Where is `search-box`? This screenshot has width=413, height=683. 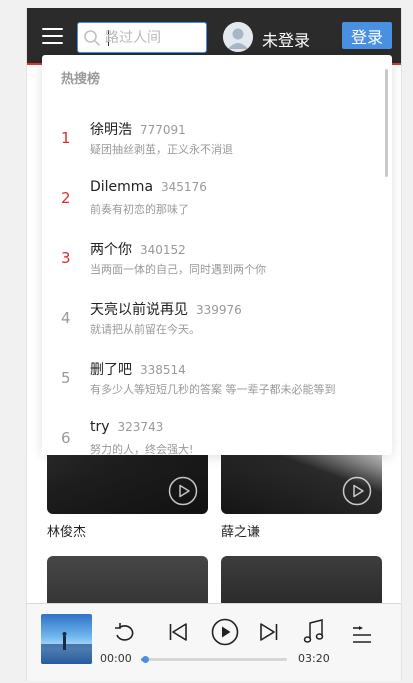
search-box is located at coordinates (142, 37).